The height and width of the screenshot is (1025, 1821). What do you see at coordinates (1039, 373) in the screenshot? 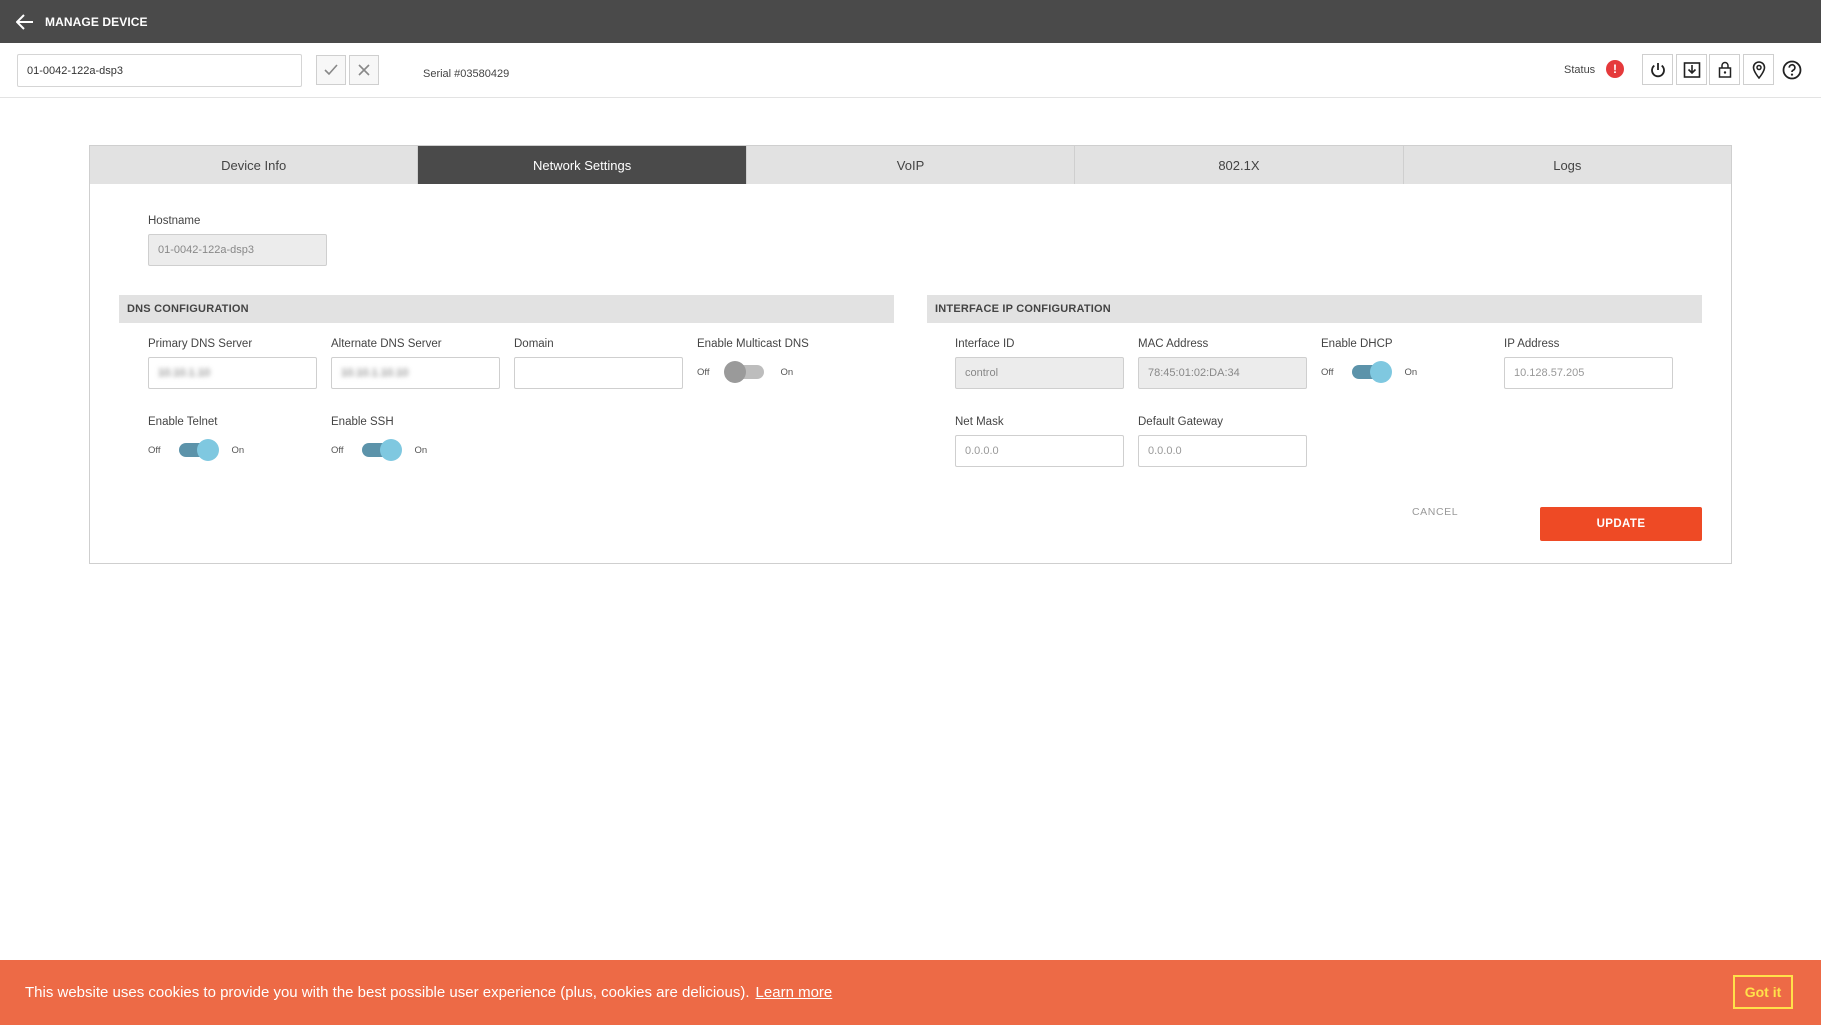
I see `interface-id-field: control` at bounding box center [1039, 373].